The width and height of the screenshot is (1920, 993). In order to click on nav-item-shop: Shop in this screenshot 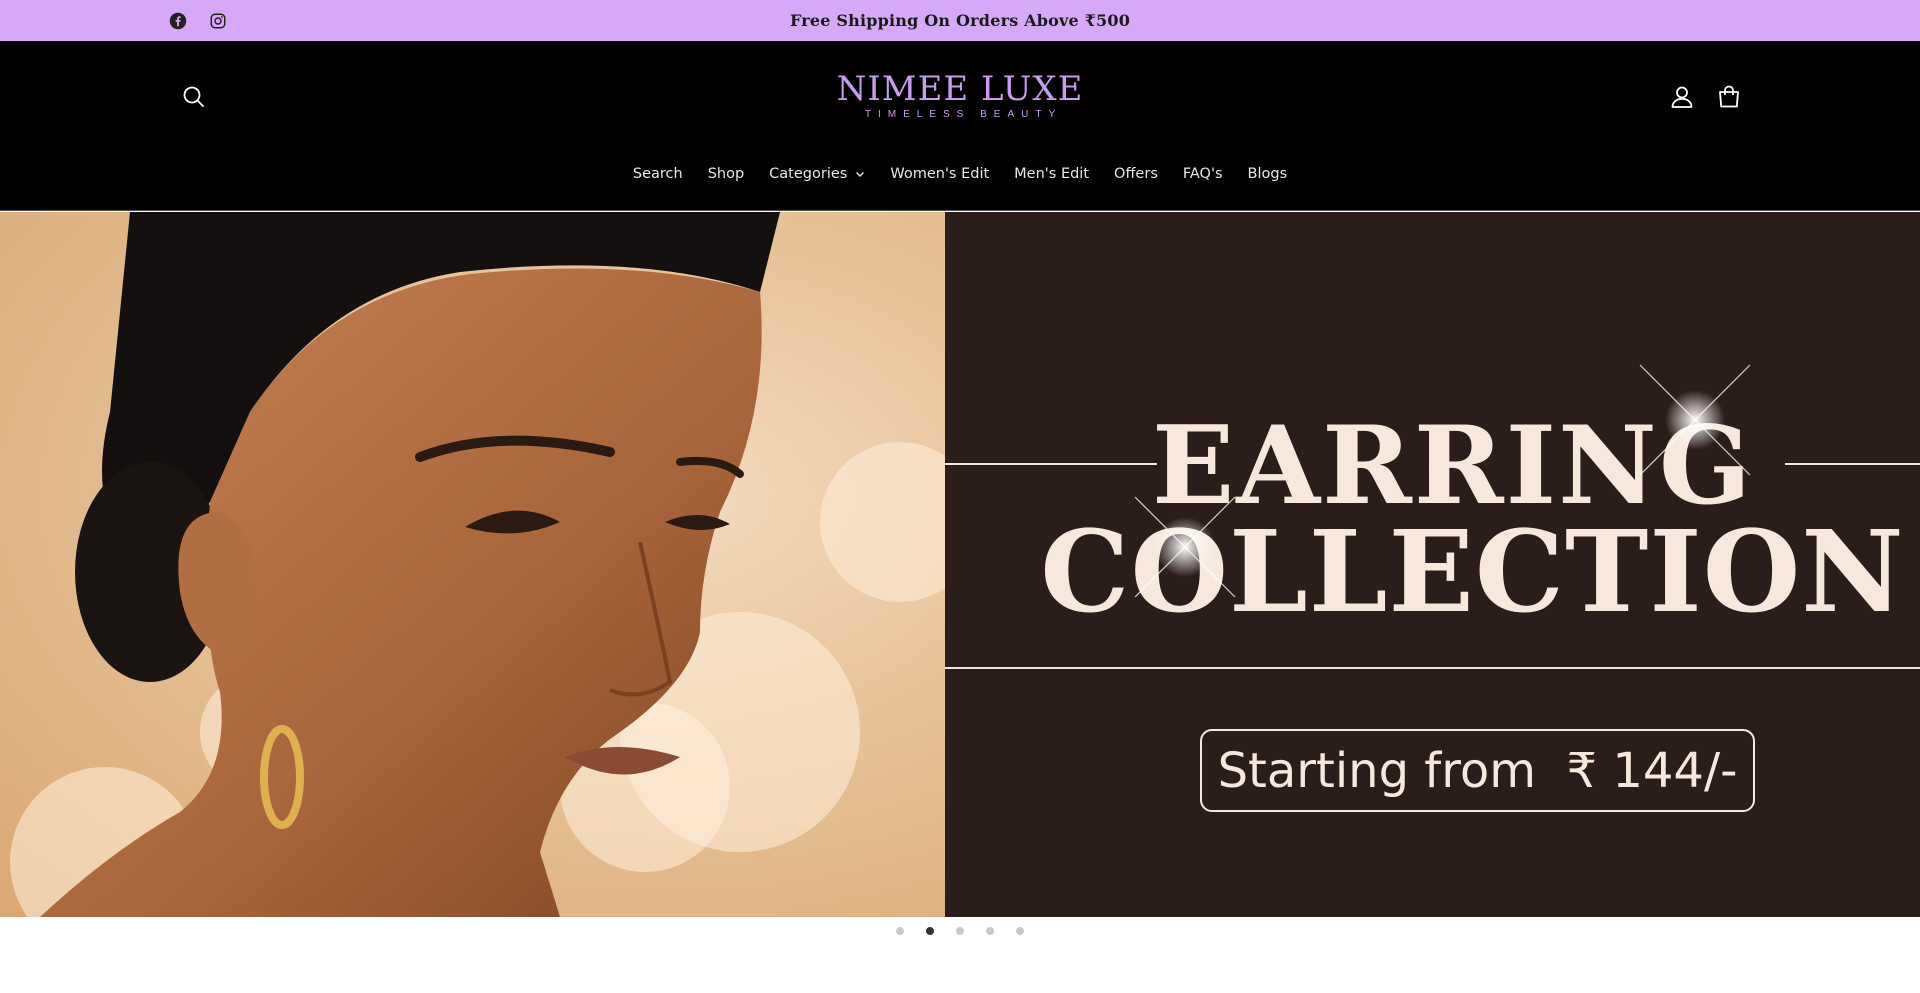, I will do `click(725, 174)`.